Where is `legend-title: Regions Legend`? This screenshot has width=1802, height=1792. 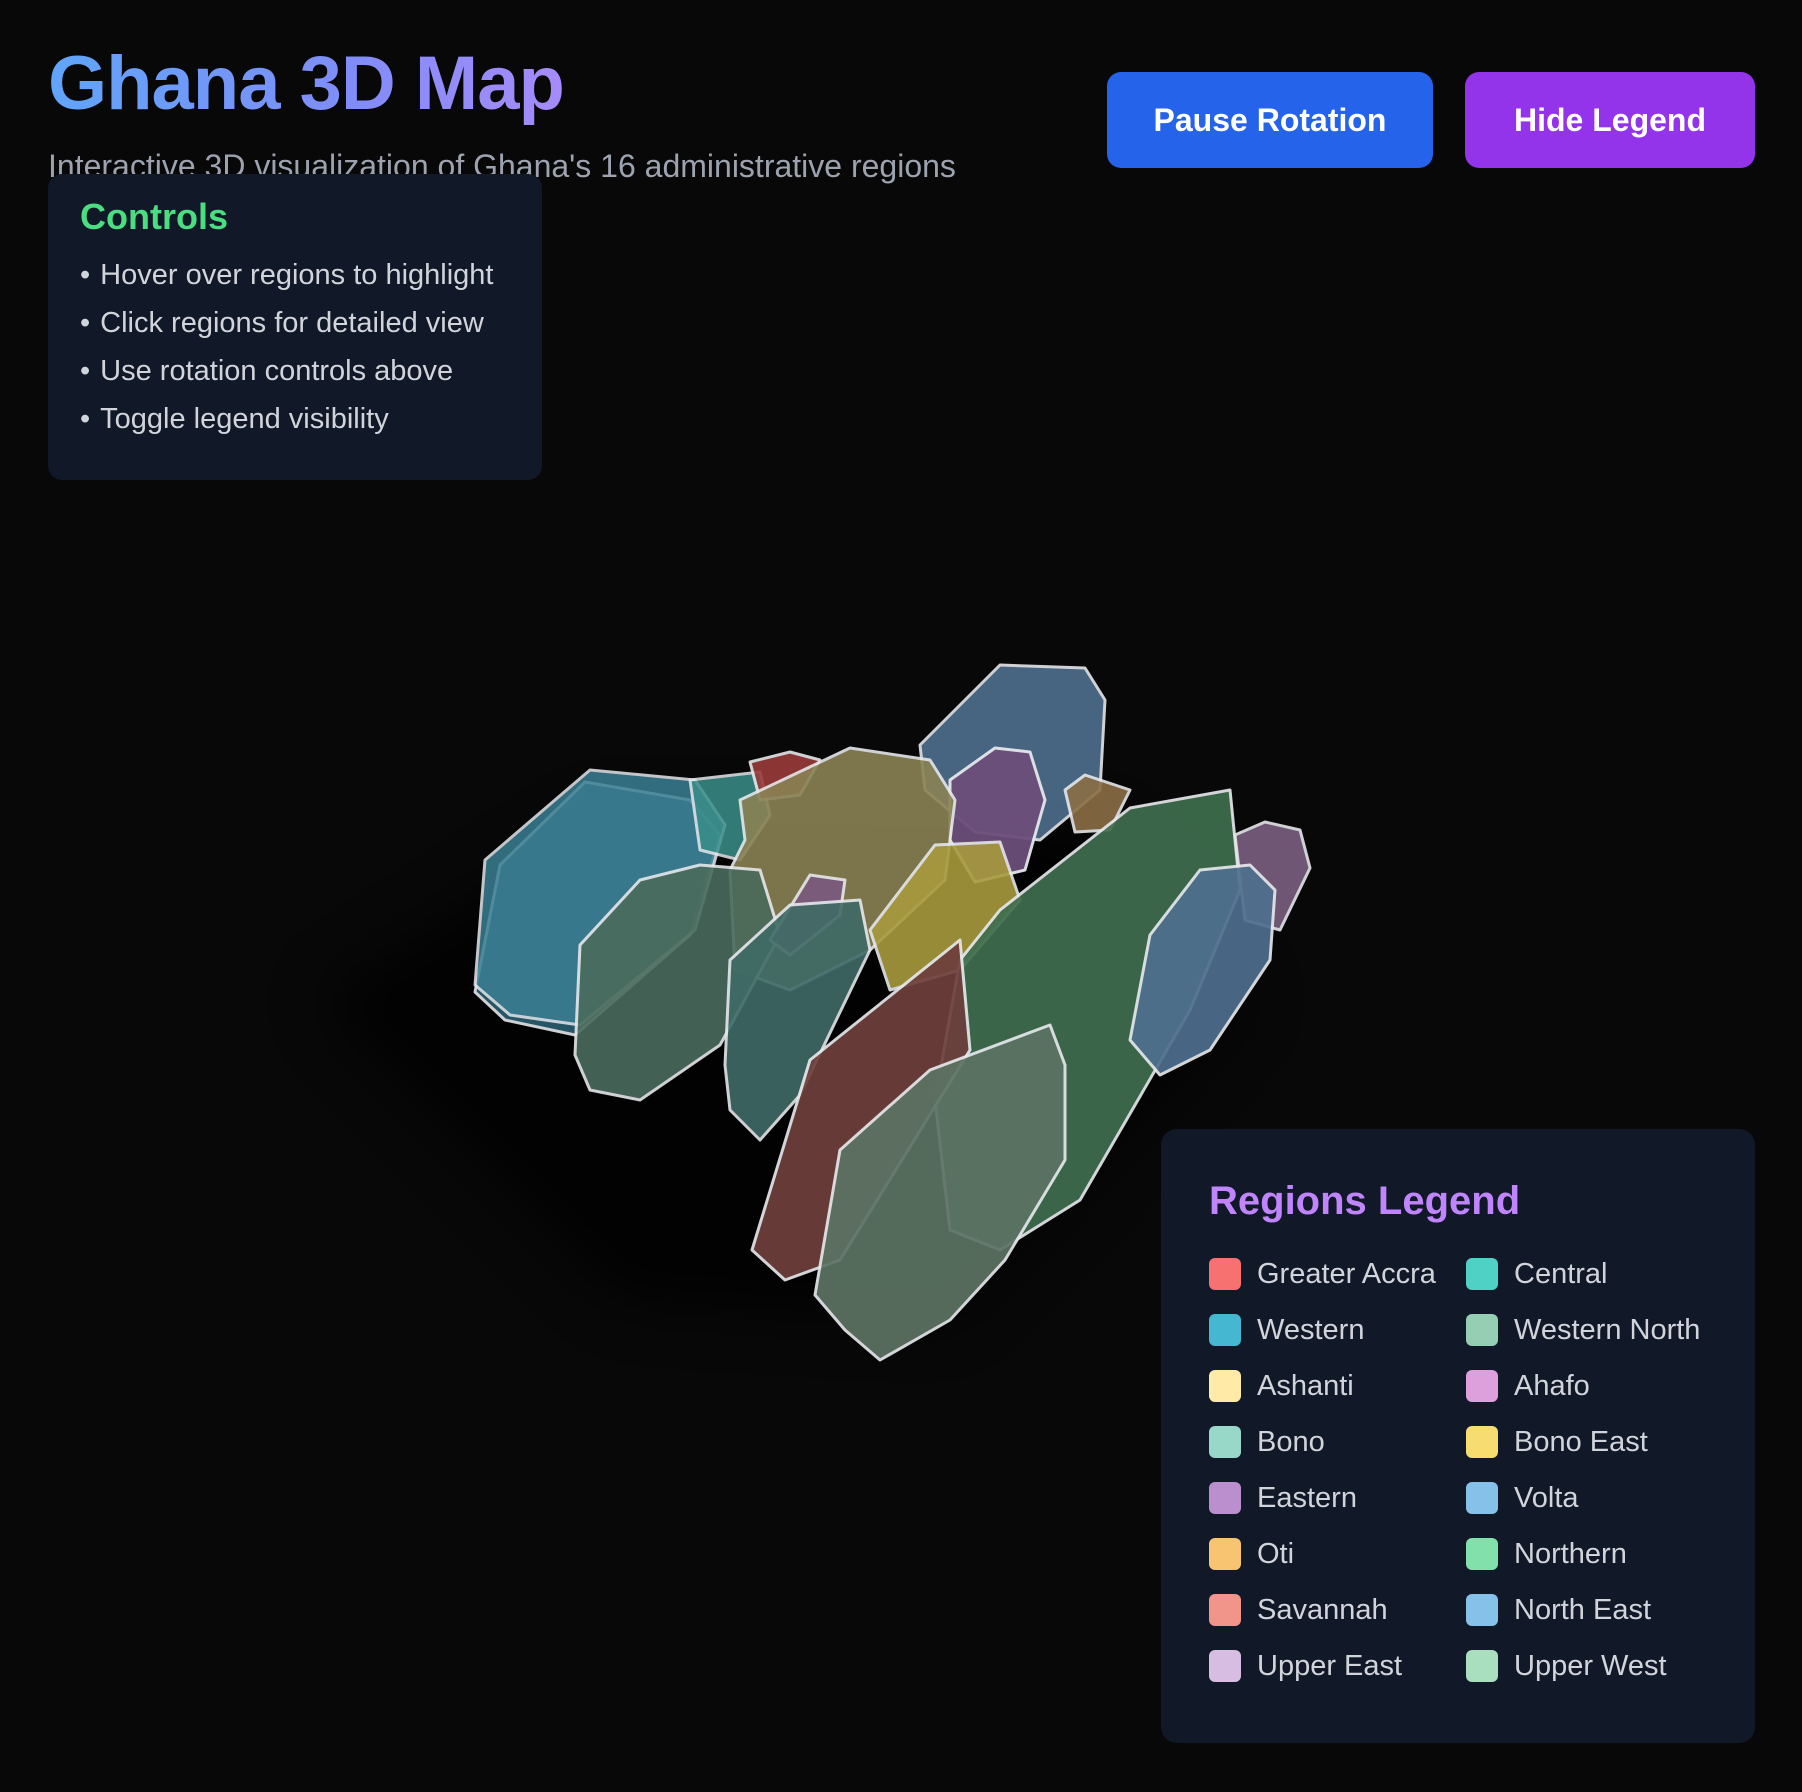
legend-title: Regions Legend is located at coordinates (1365, 1201).